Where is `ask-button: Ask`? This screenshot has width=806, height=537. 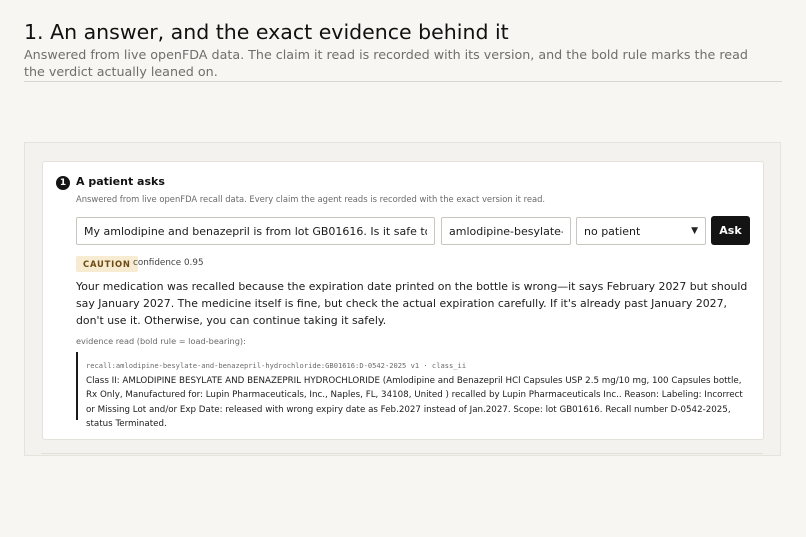
ask-button: Ask is located at coordinates (730, 230).